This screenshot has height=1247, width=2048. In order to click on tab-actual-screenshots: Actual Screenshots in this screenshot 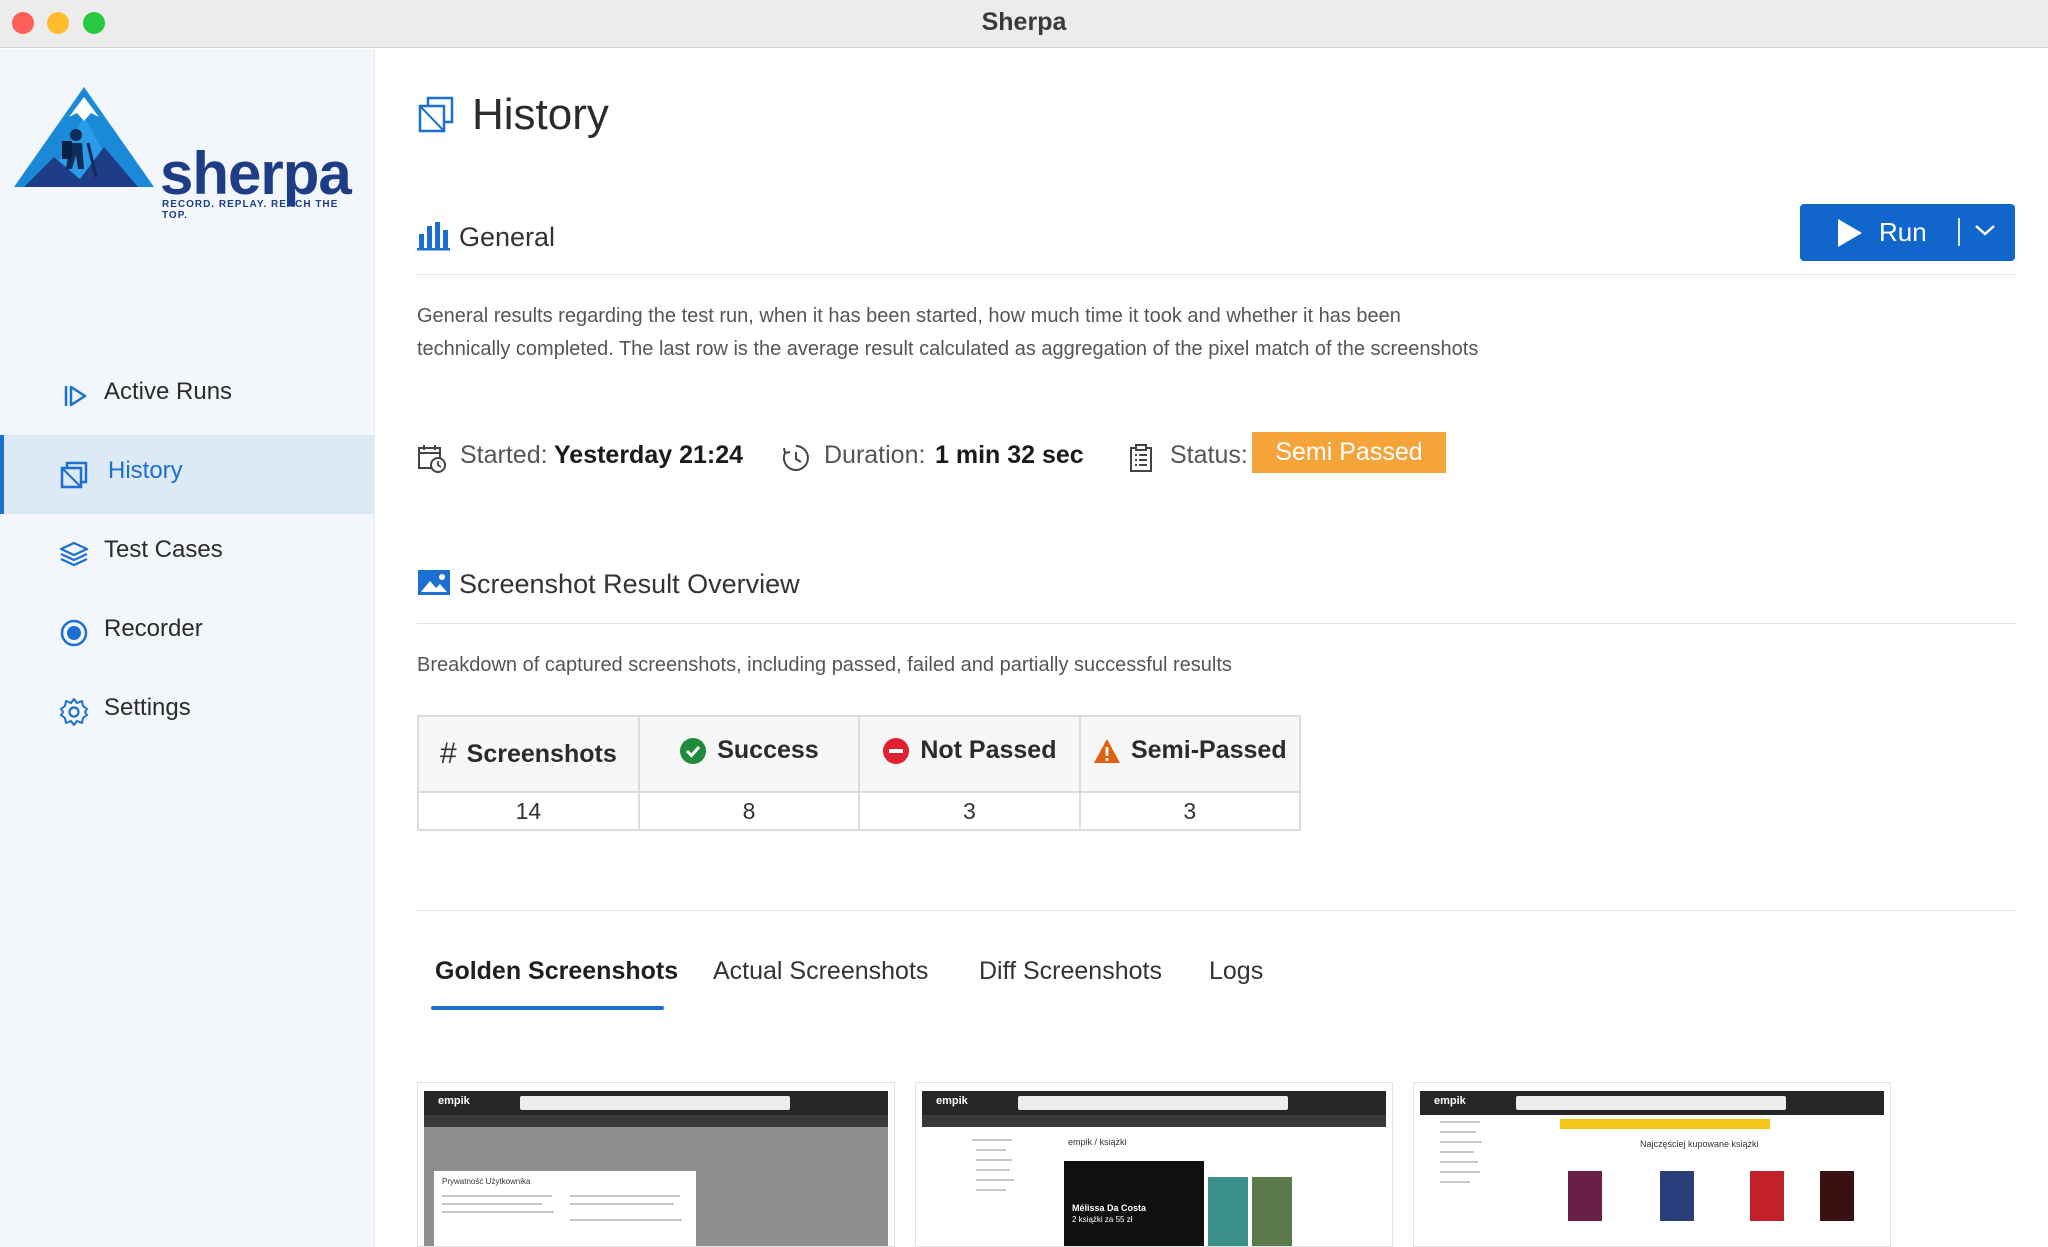, I will do `click(820, 971)`.